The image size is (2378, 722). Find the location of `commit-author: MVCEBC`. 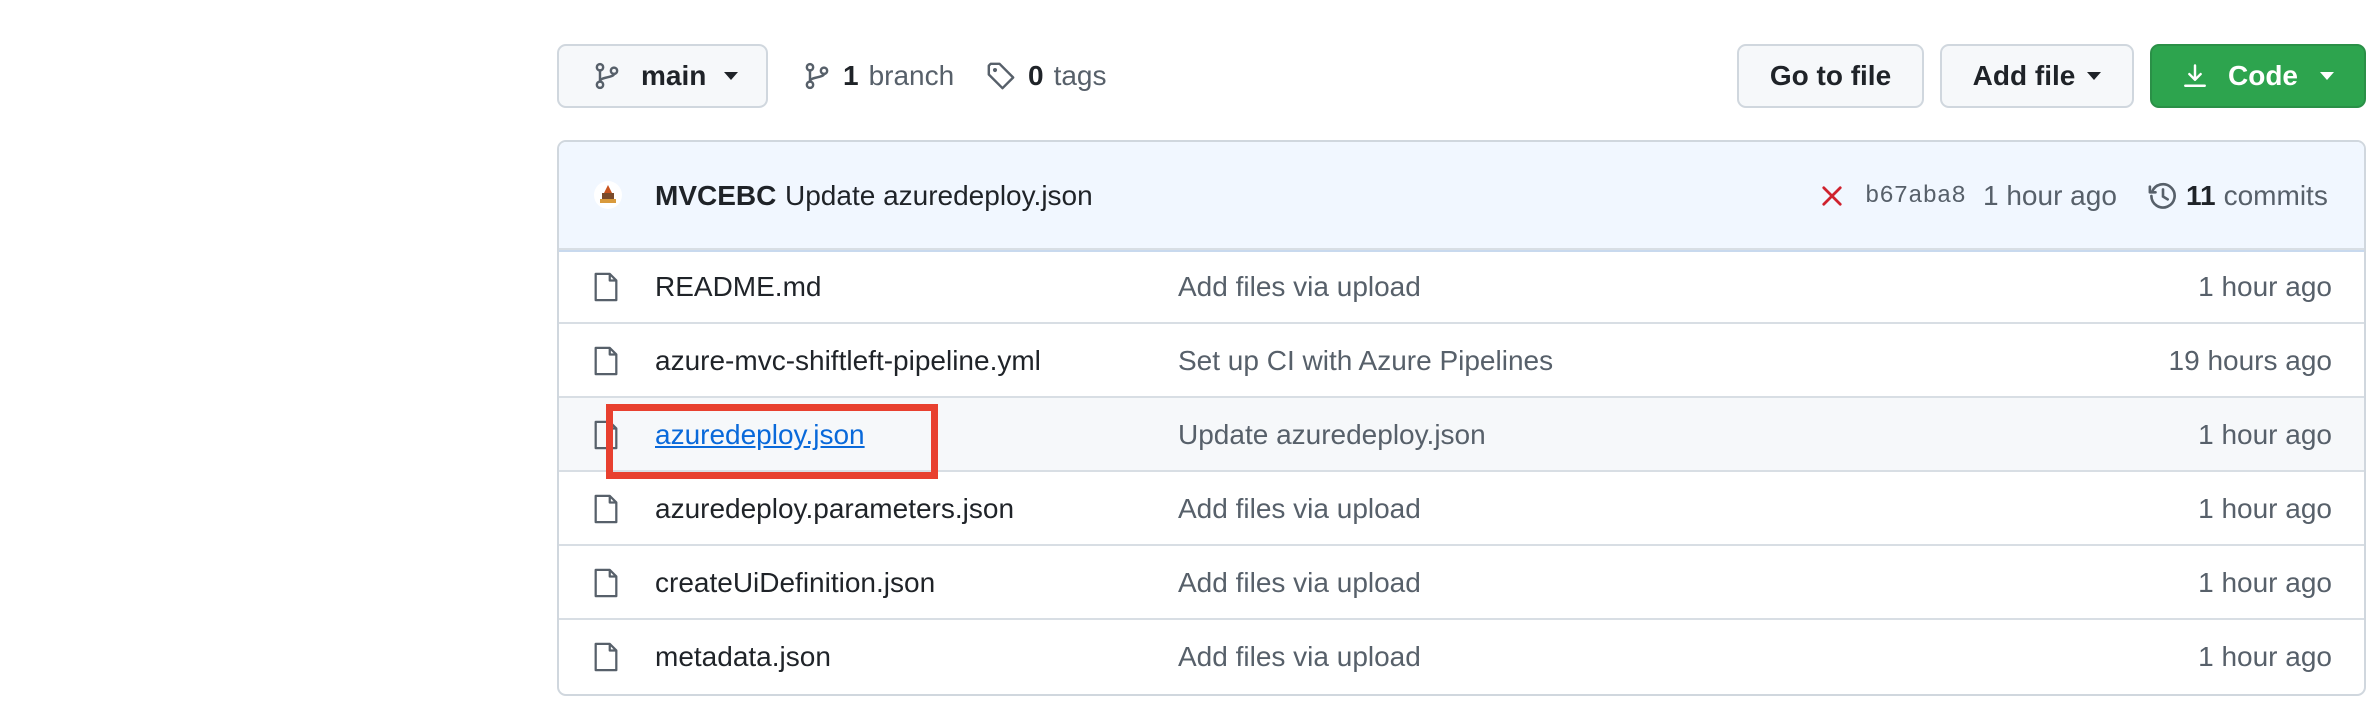

commit-author: MVCEBC is located at coordinates (715, 196).